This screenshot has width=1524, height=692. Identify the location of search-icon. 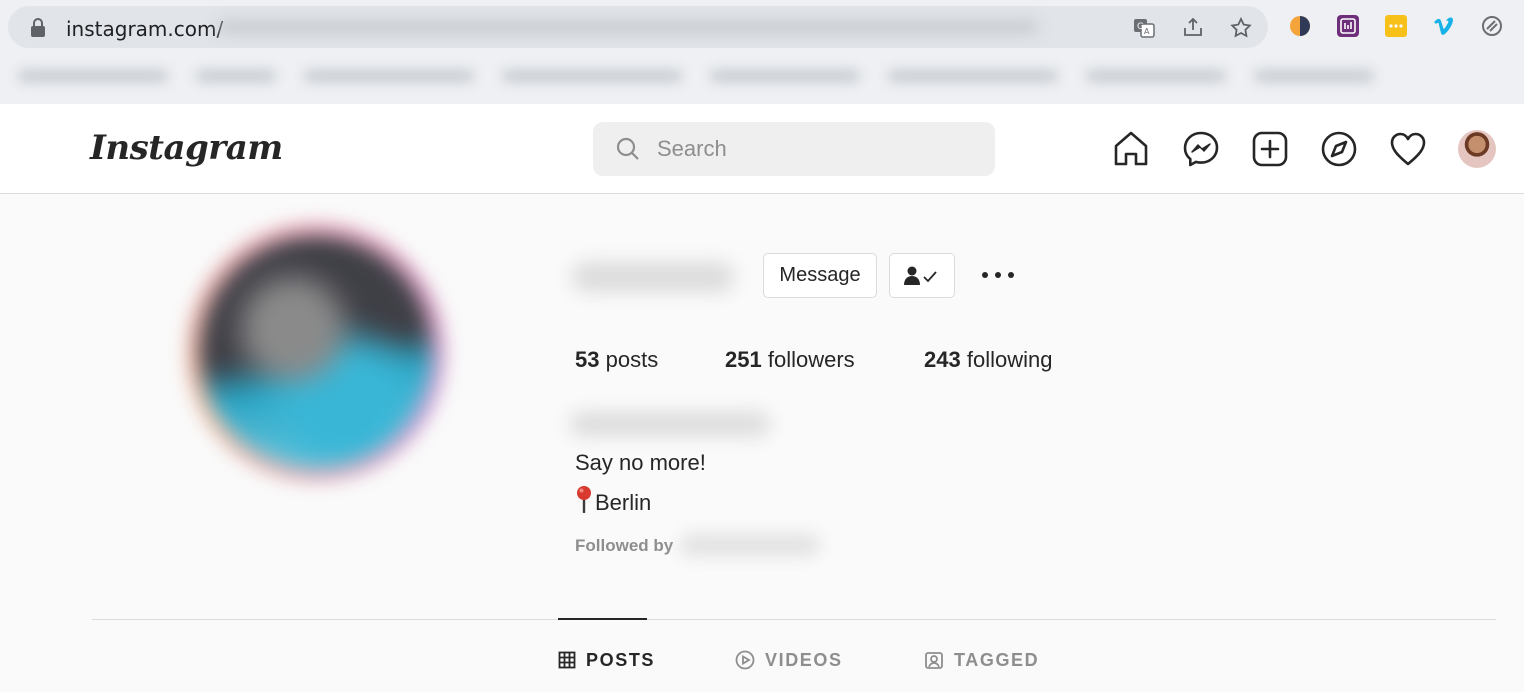
(627, 148).